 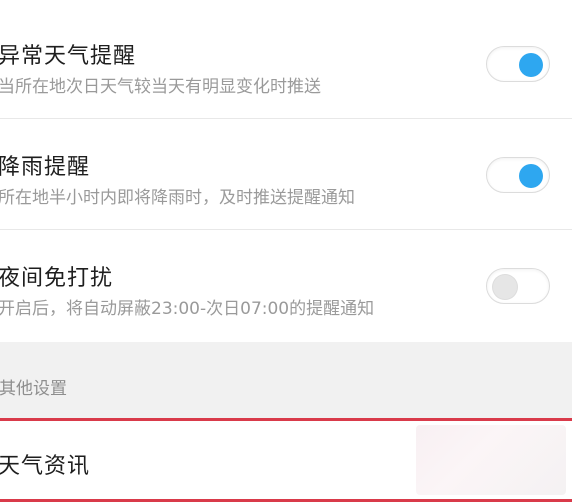 I want to click on setting-description: 开启后，将自动屏蔽23:00-次日07:00的提醒通知, so click(x=187, y=309).